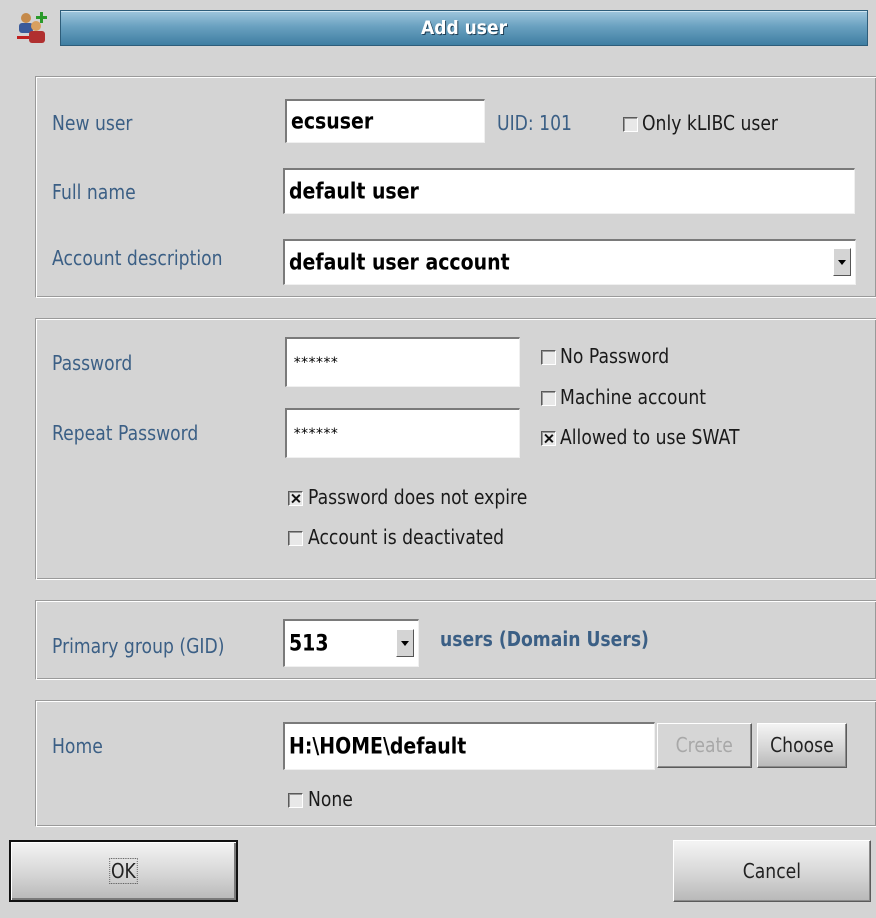  Describe the element at coordinates (295, 498) in the screenshot. I see `password-not-expire-checkbox` at that location.